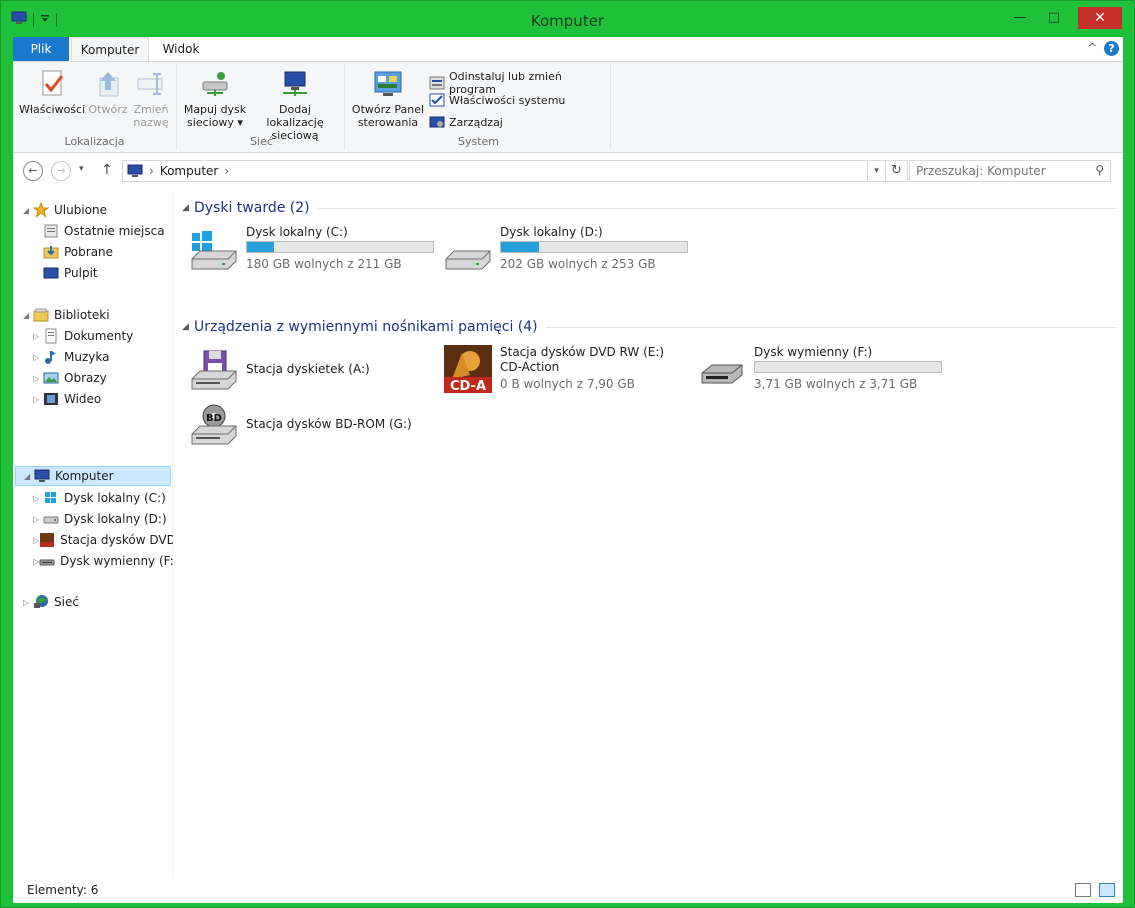  What do you see at coordinates (295, 116) in the screenshot?
I see `add-location-label-1: Dodaj lokalizację` at bounding box center [295, 116].